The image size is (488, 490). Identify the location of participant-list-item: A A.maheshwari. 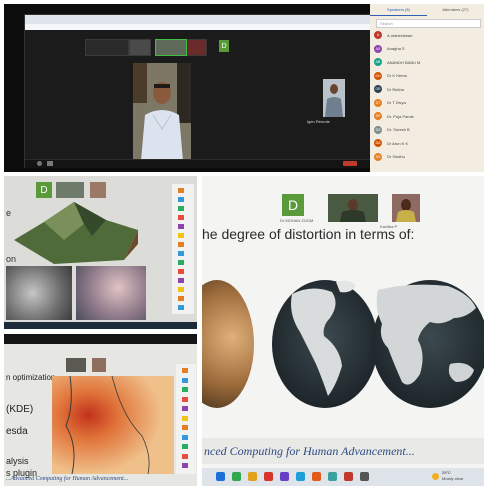
(428, 35).